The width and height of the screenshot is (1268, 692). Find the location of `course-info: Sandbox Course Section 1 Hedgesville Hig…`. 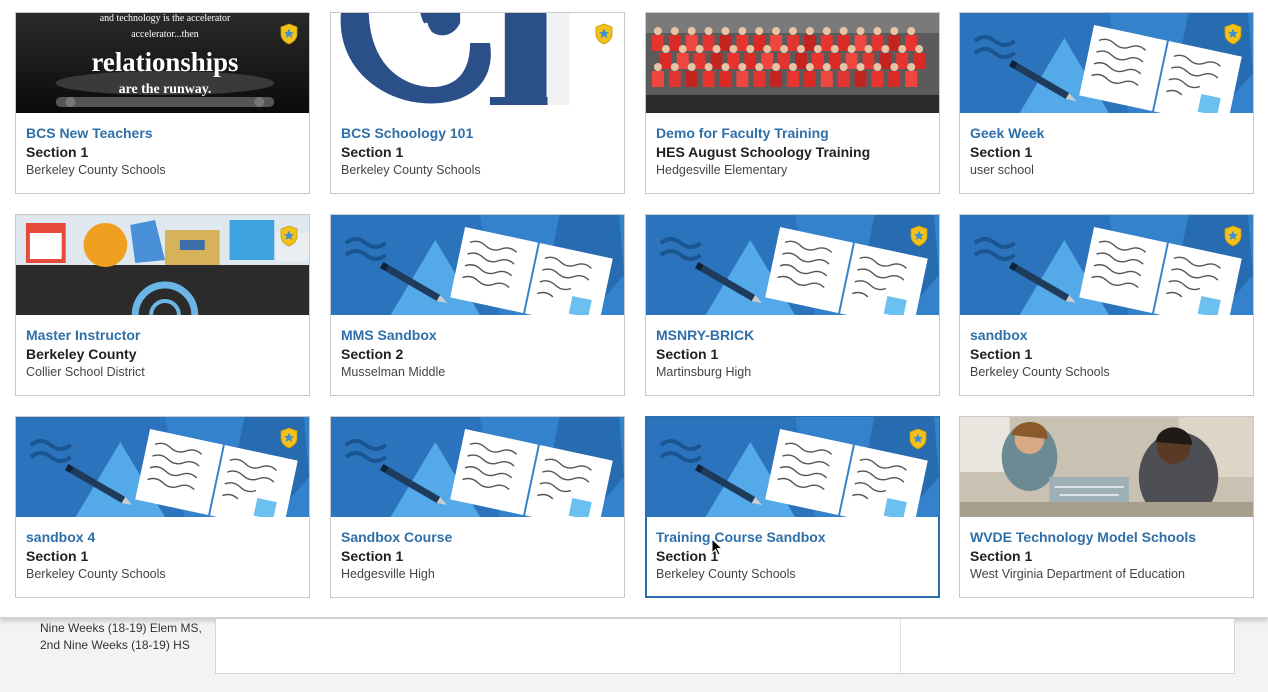

course-info: Sandbox Course Section 1 Hedgesville Hig… is located at coordinates (478, 555).